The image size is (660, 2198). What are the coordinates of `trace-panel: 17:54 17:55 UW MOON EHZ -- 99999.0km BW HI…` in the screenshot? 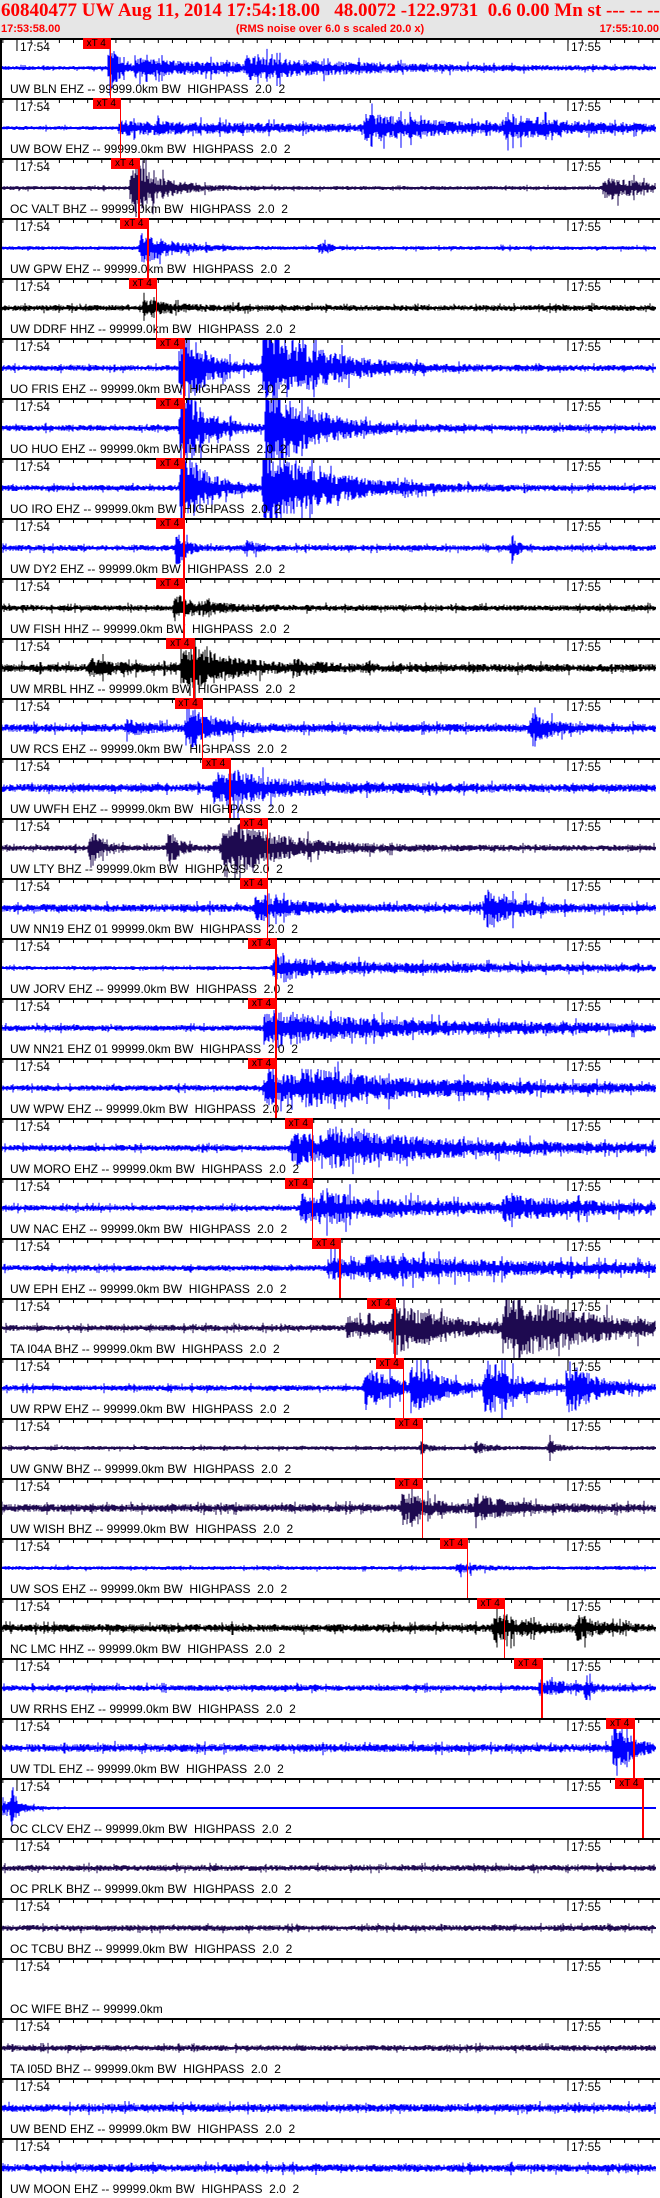 It's located at (330, 2168).